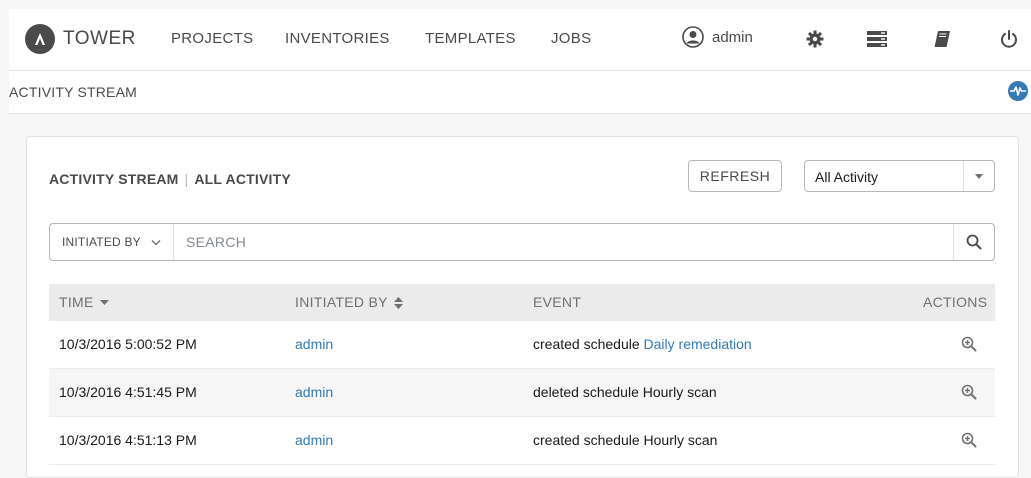  What do you see at coordinates (212, 38) in the screenshot?
I see `nav-link-projects: PROJECTS` at bounding box center [212, 38].